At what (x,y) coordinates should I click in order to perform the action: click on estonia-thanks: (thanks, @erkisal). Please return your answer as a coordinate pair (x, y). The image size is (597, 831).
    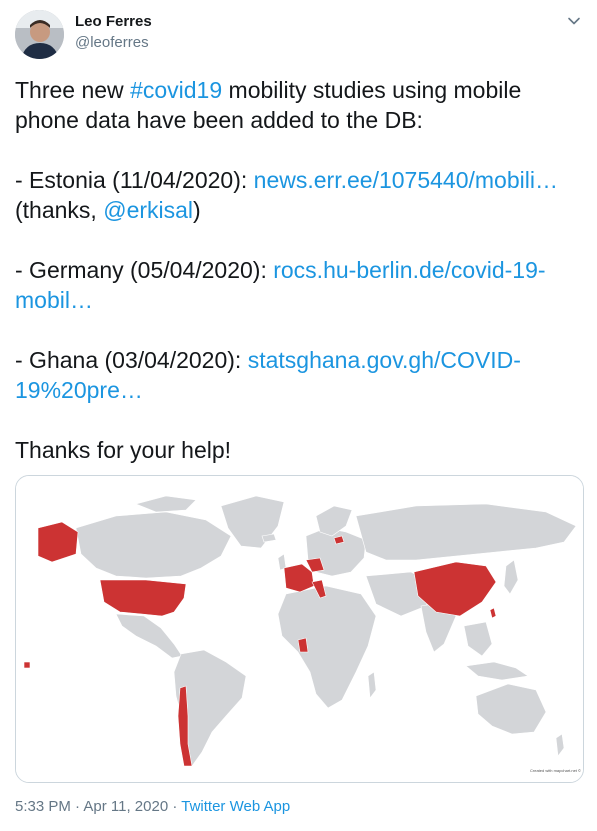
    Looking at the image, I should click on (295, 210).